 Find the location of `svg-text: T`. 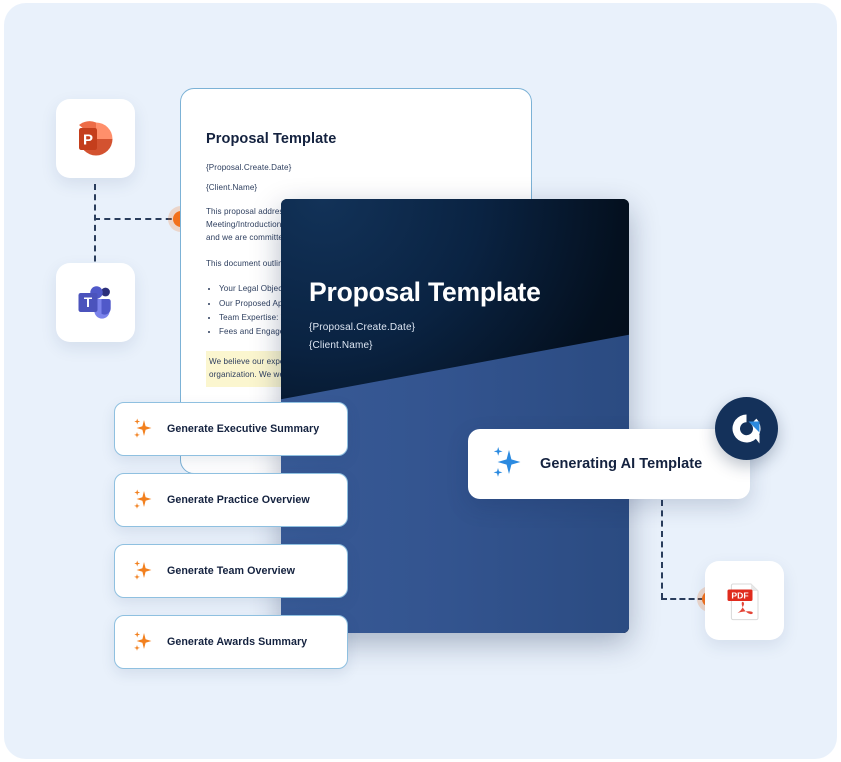

svg-text: T is located at coordinates (87, 302).